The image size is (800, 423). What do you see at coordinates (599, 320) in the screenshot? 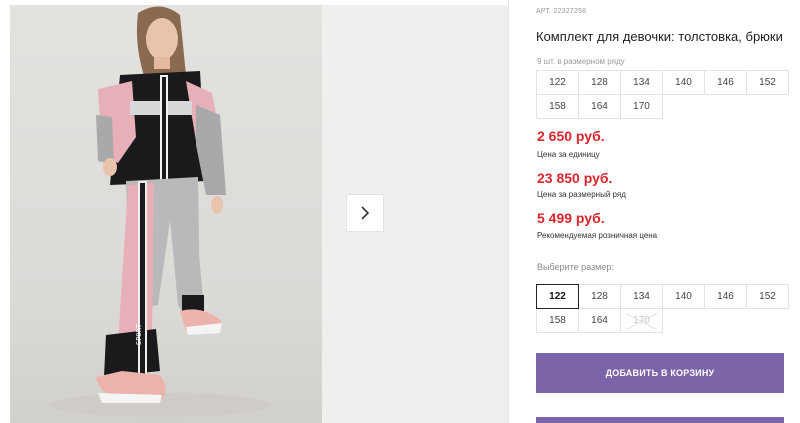
I see `size-option-164: 164` at bounding box center [599, 320].